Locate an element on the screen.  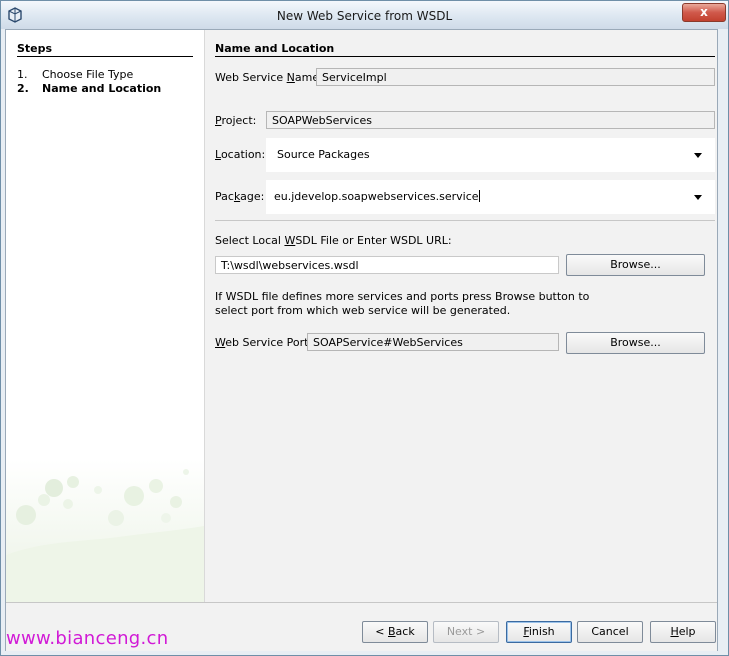
section-separator is located at coordinates (465, 220).